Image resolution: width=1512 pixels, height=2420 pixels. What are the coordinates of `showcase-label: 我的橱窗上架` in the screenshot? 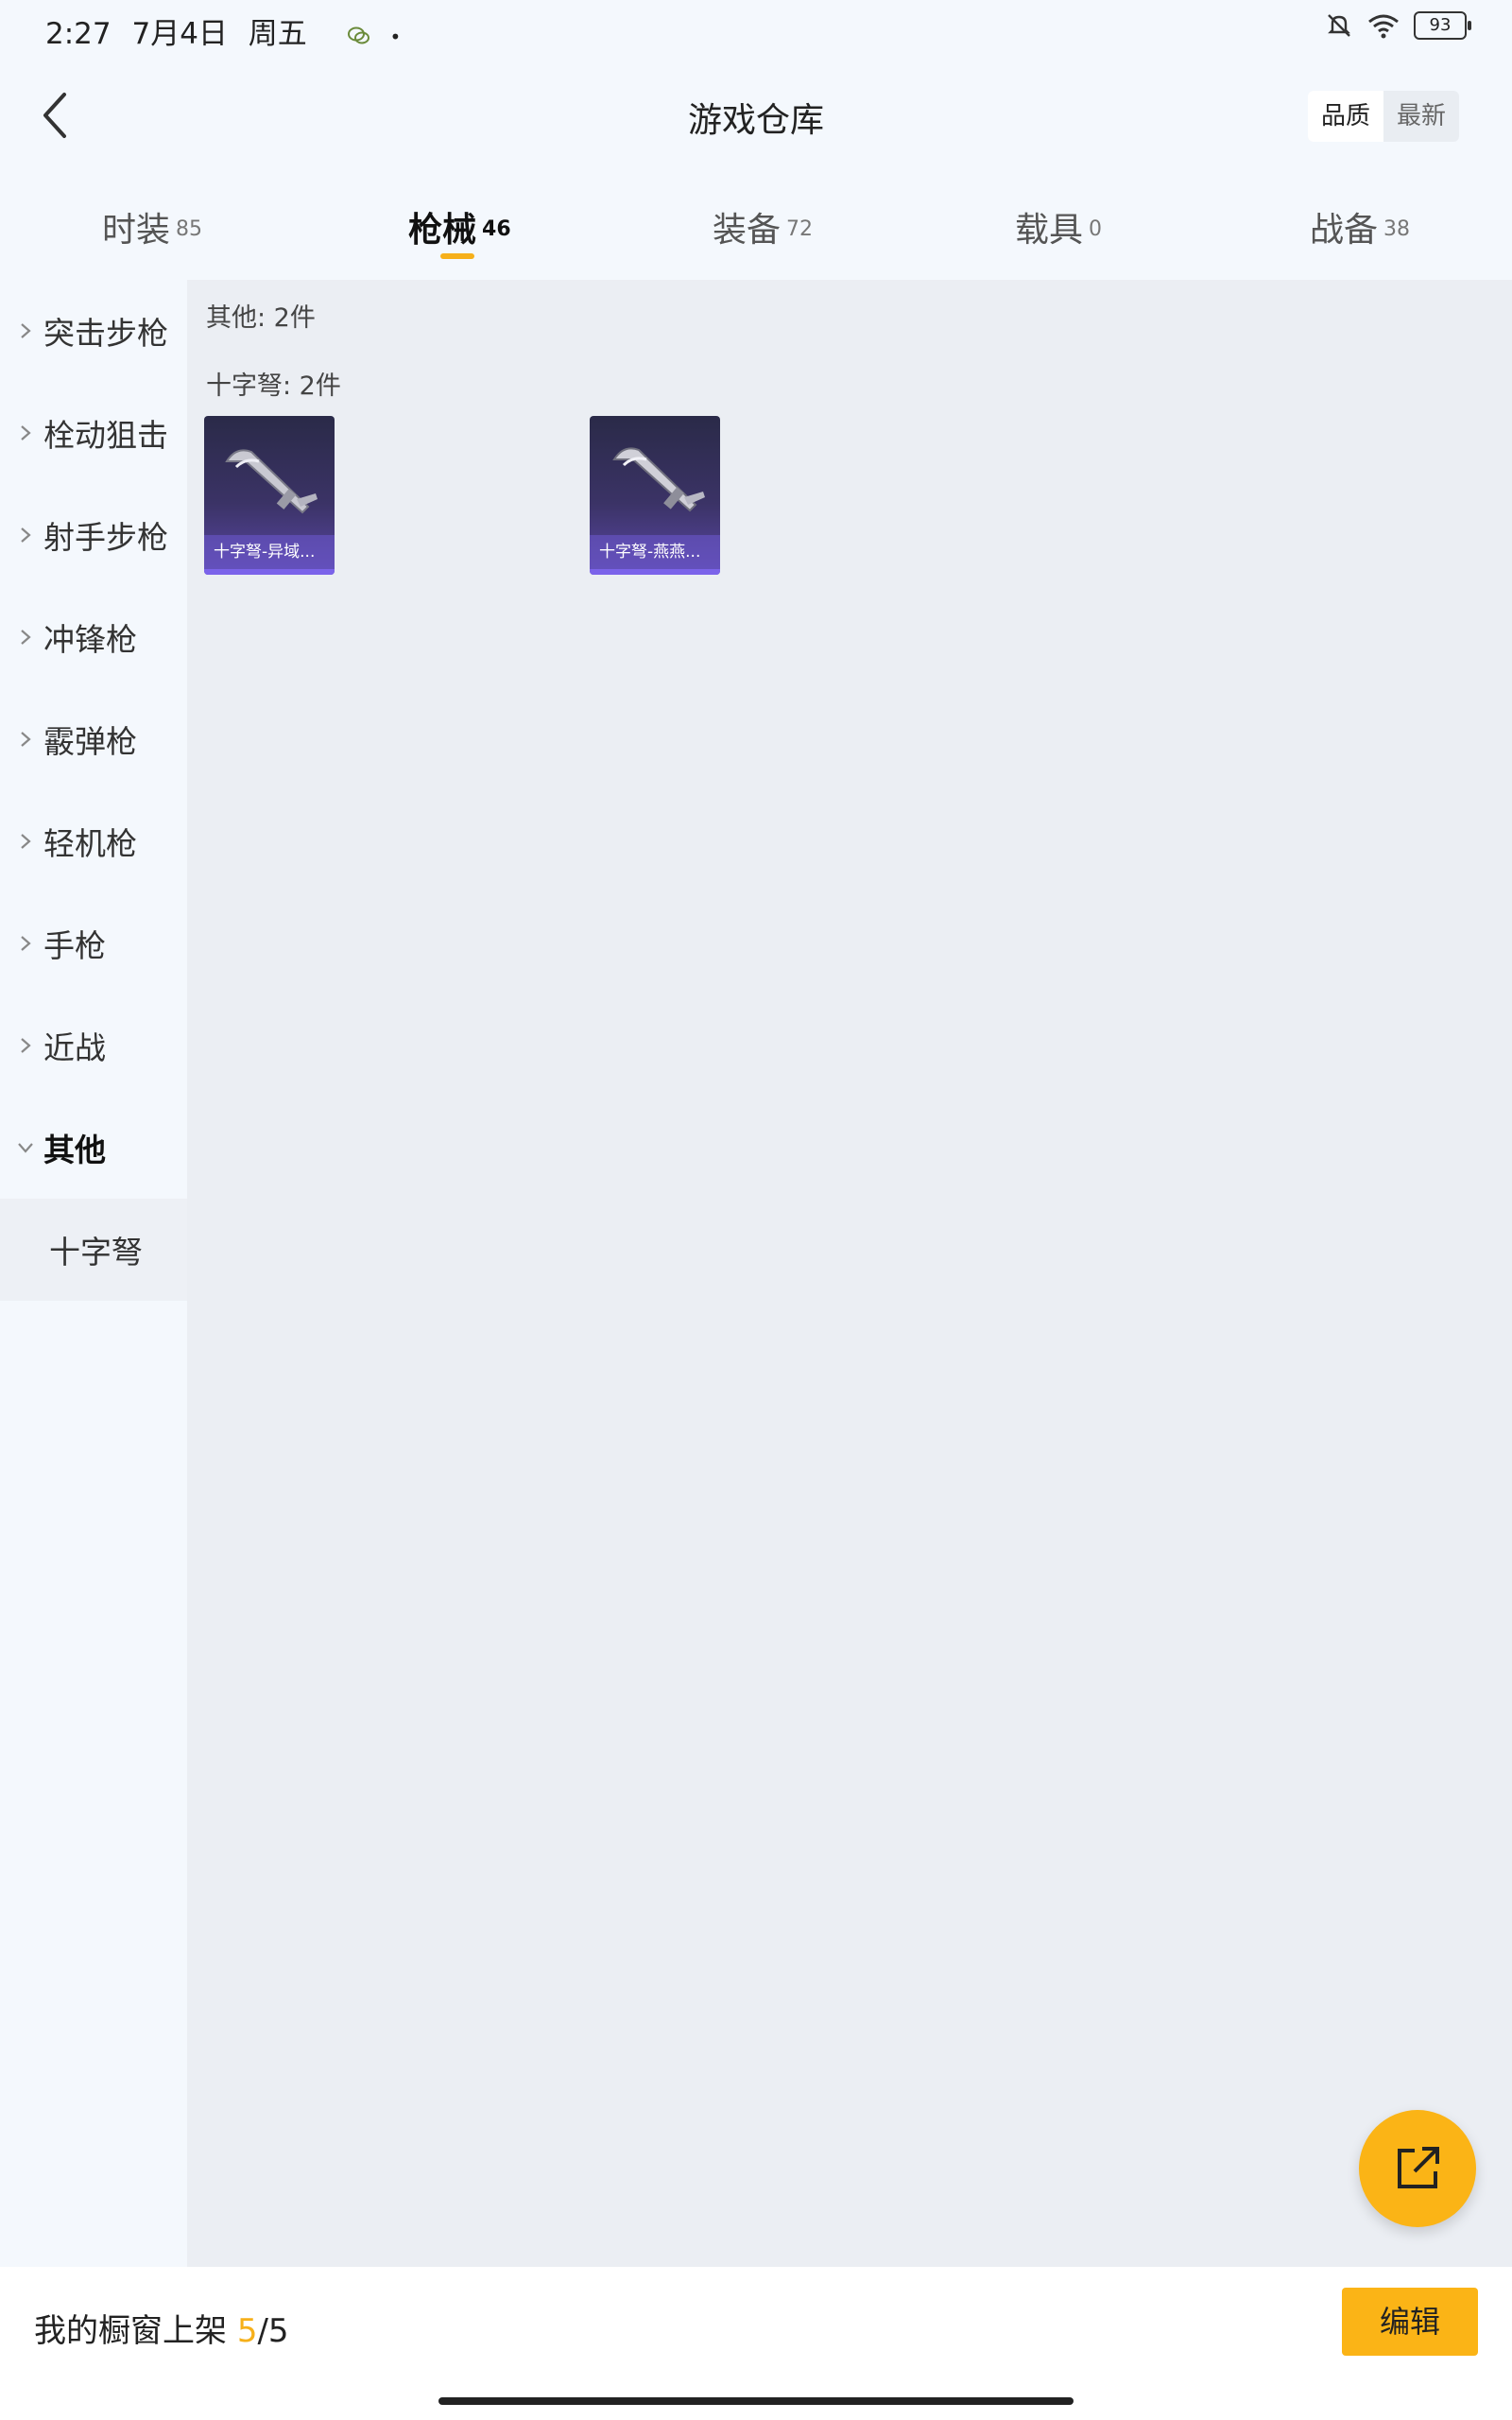 It's located at (130, 2331).